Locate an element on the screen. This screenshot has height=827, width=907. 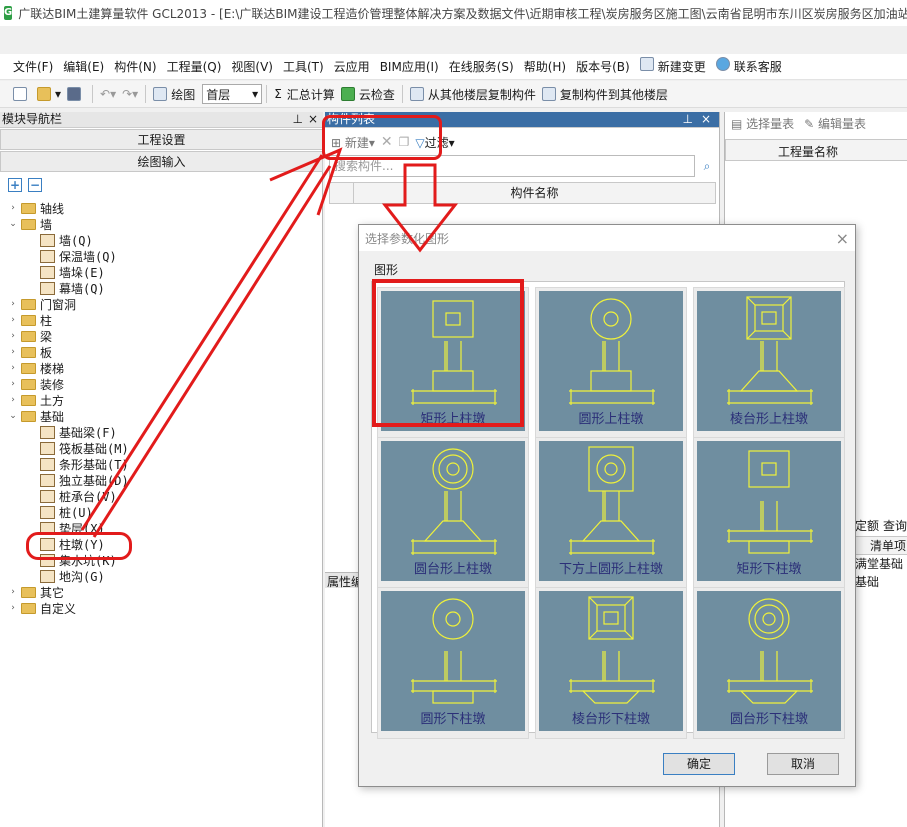
undo-button: ↶▾ is located at coordinates (108, 94).